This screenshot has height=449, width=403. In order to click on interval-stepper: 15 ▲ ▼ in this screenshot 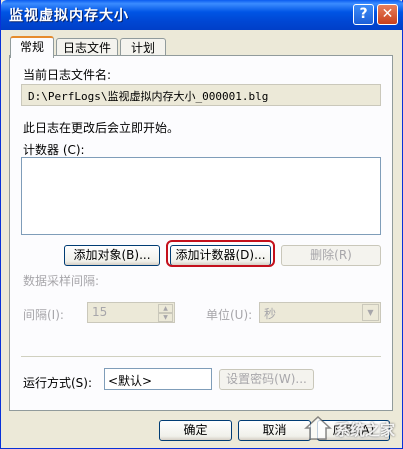, I will do `click(131, 312)`.